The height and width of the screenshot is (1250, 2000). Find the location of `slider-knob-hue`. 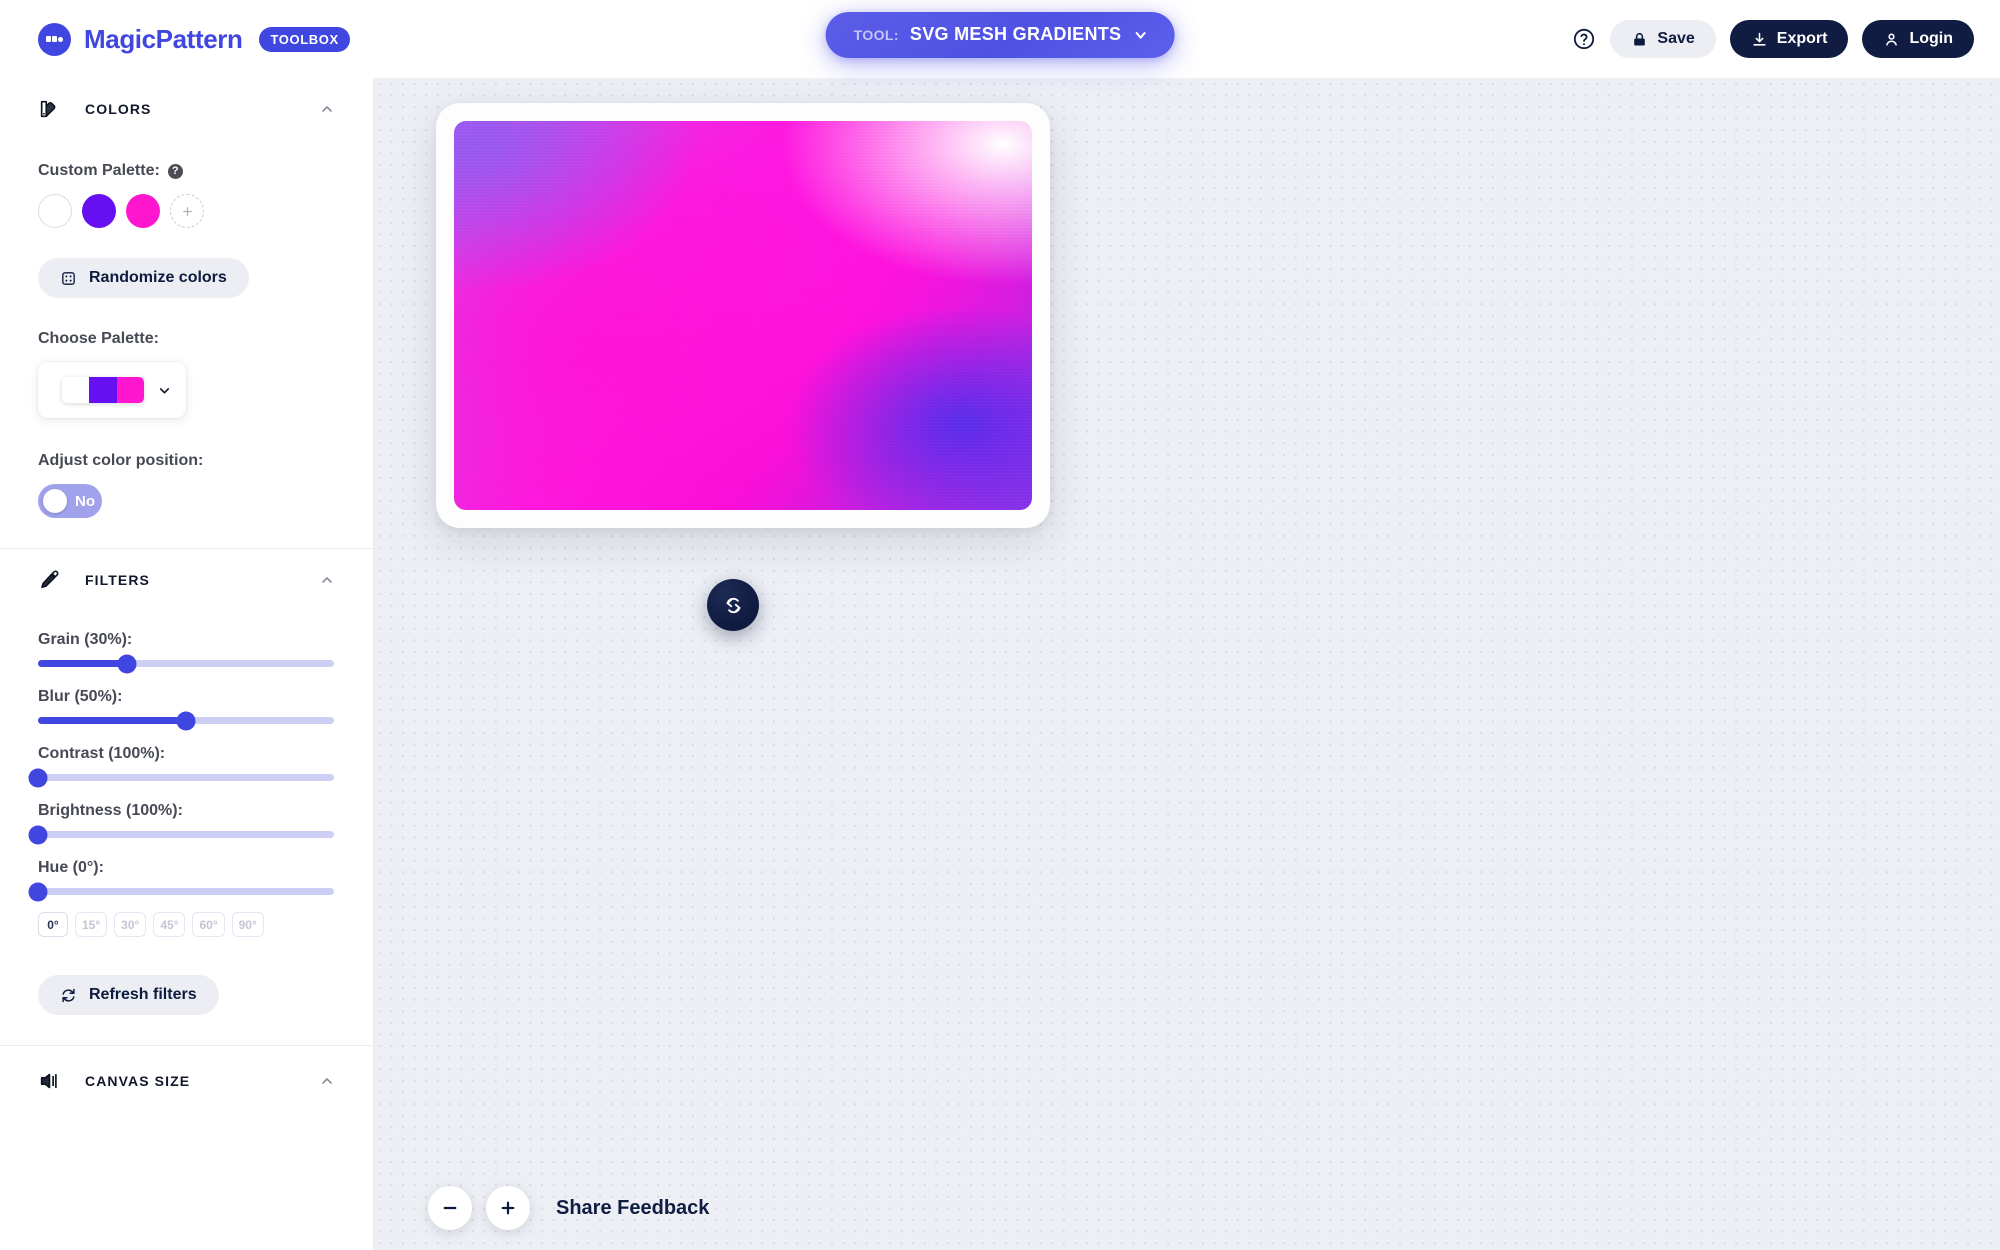

slider-knob-hue is located at coordinates (38, 891).